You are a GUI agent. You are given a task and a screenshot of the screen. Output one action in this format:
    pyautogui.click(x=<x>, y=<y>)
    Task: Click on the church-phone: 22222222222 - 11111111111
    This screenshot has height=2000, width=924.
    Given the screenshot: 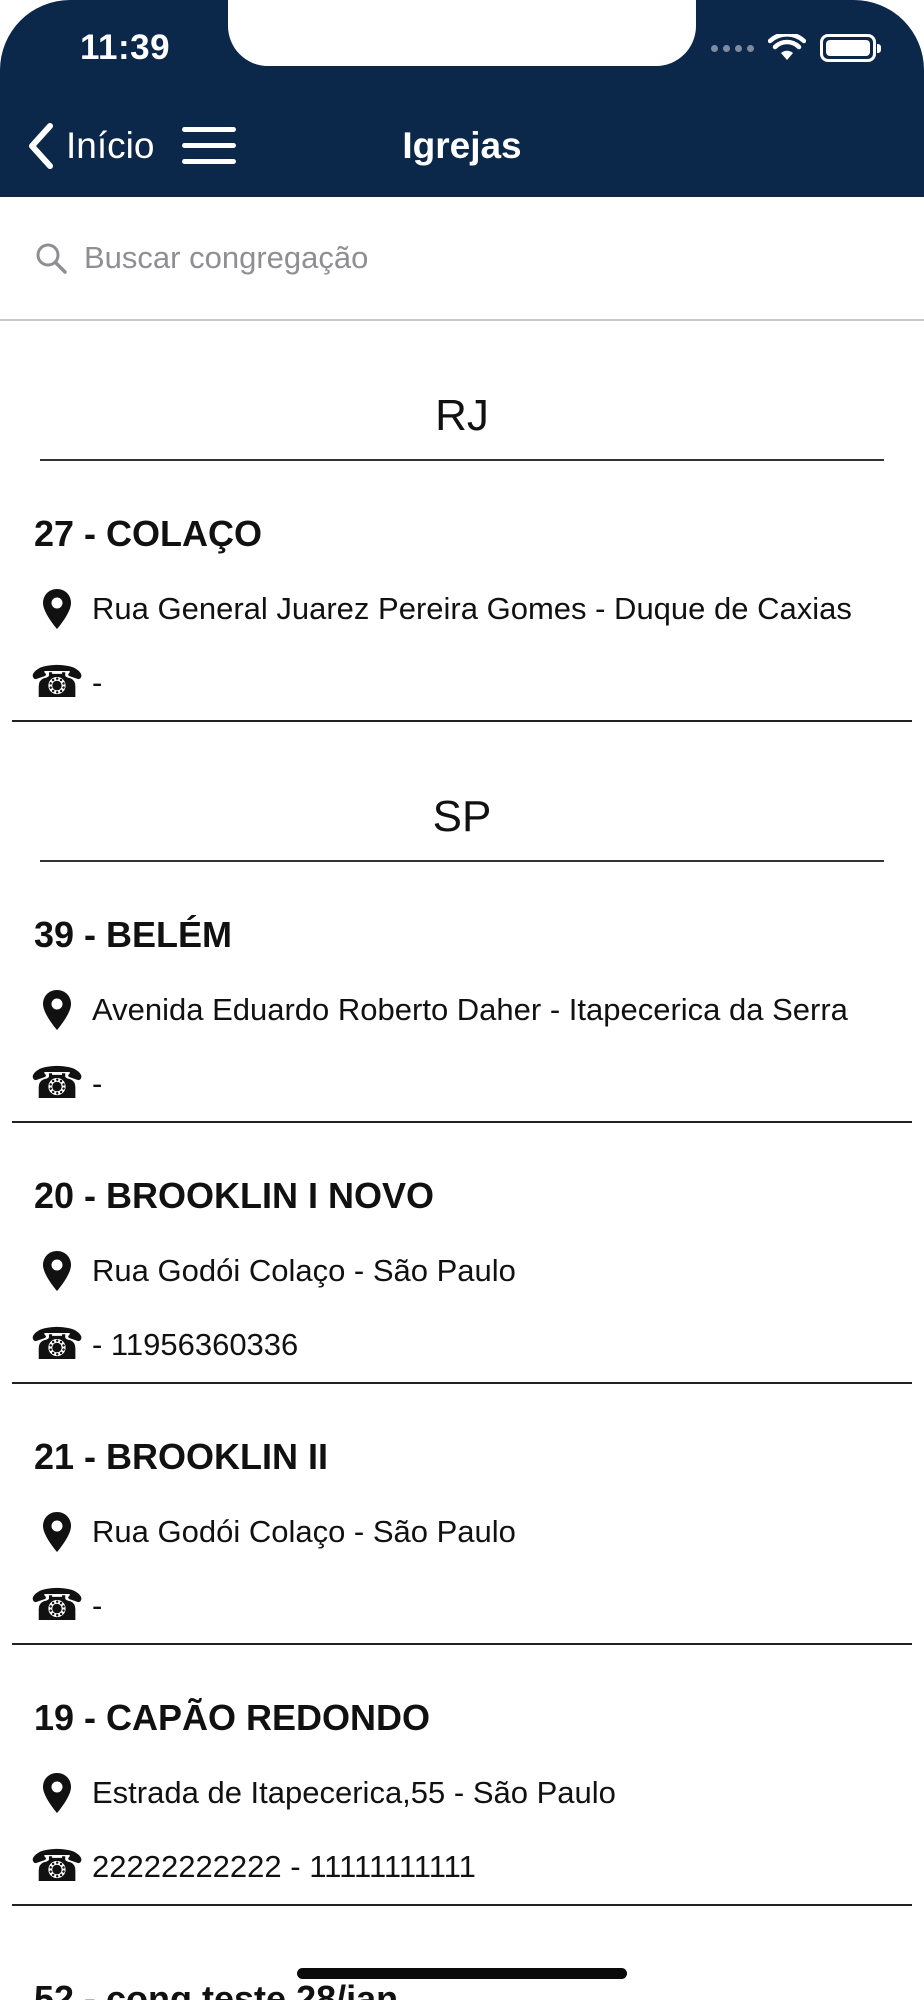 What is the action you would take?
    pyautogui.click(x=284, y=1866)
    